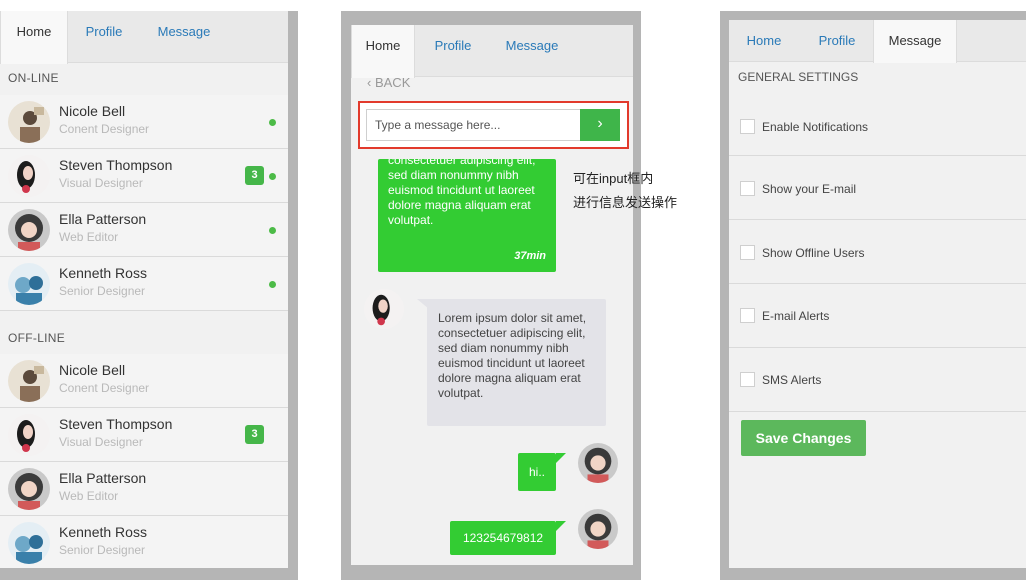 This screenshot has width=1026, height=588. I want to click on offline-section-title: OFF-LINE, so click(37, 338).